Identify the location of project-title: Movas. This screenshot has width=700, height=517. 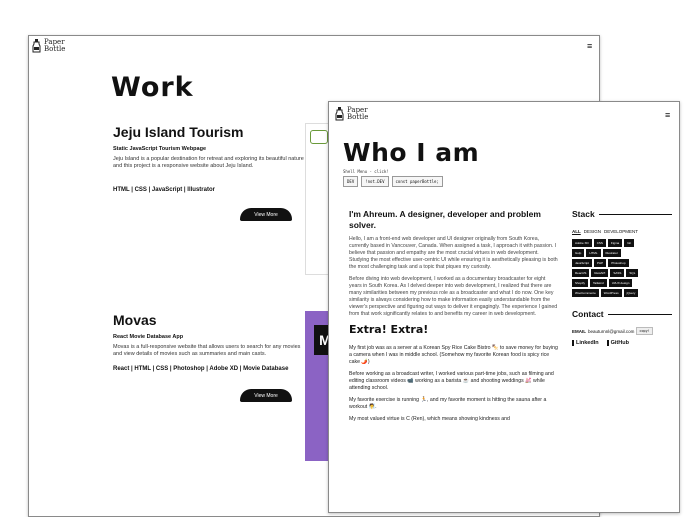
(135, 320).